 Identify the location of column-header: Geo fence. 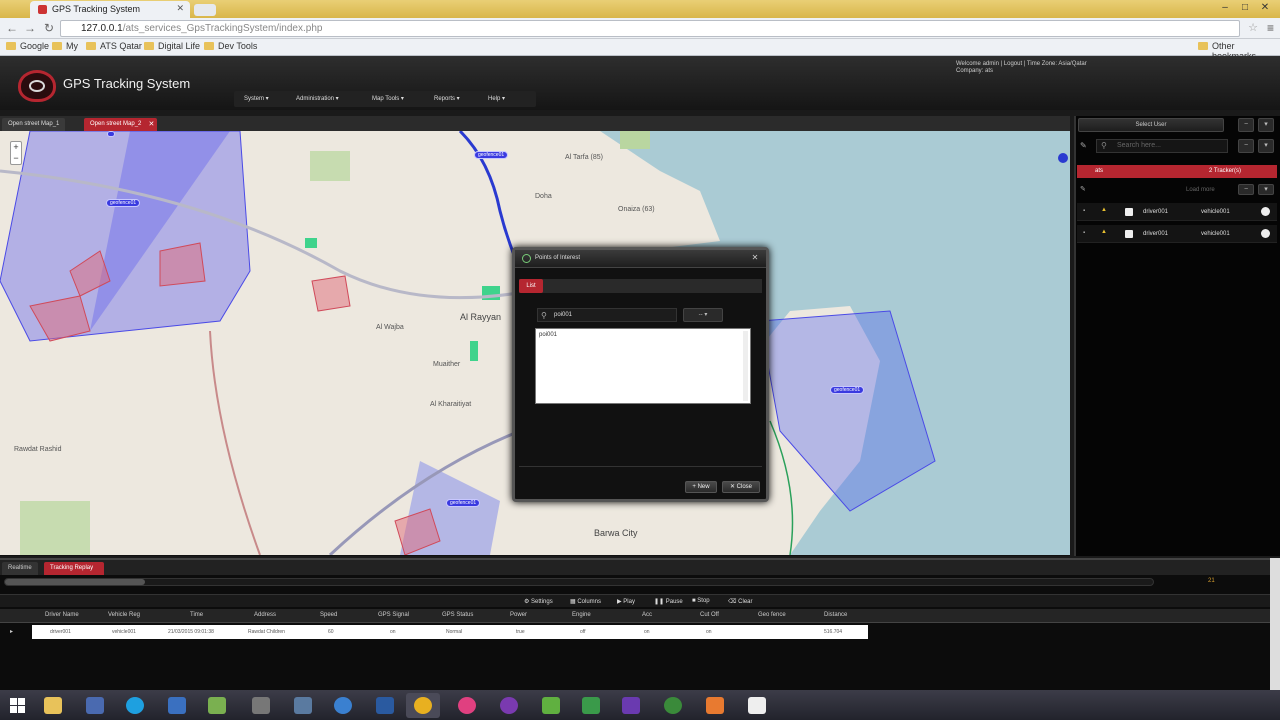
(772, 615).